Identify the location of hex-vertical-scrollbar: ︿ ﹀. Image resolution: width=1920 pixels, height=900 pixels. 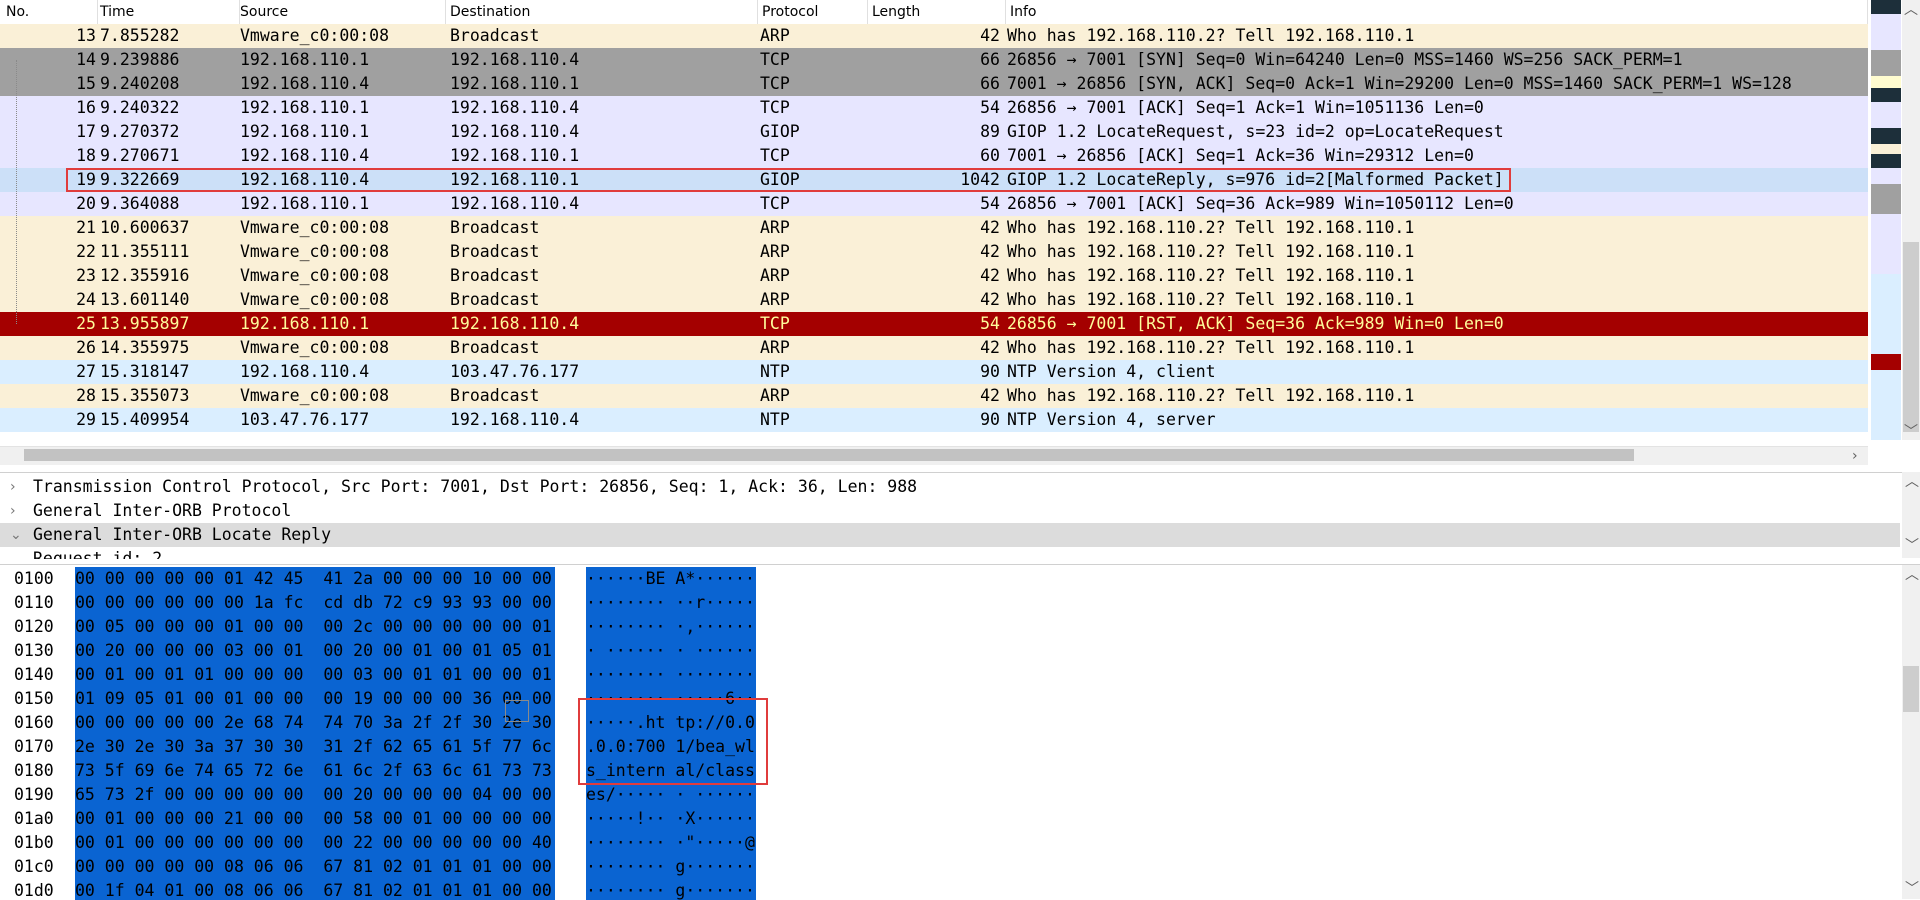
(1911, 732).